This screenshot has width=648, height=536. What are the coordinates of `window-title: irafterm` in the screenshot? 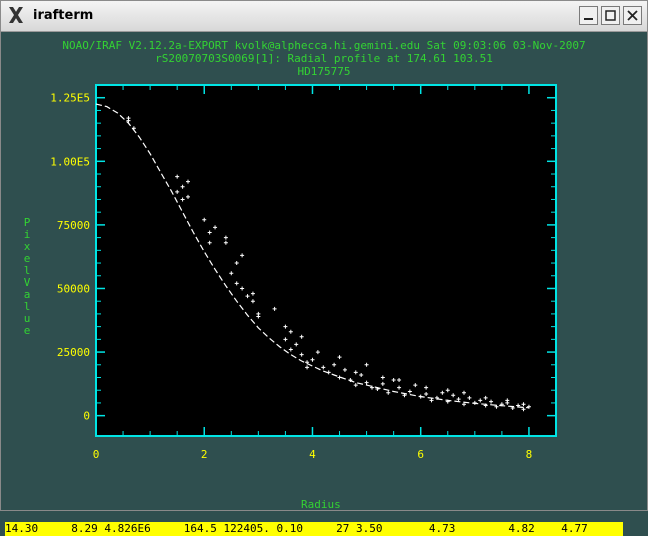 It's located at (63, 15).